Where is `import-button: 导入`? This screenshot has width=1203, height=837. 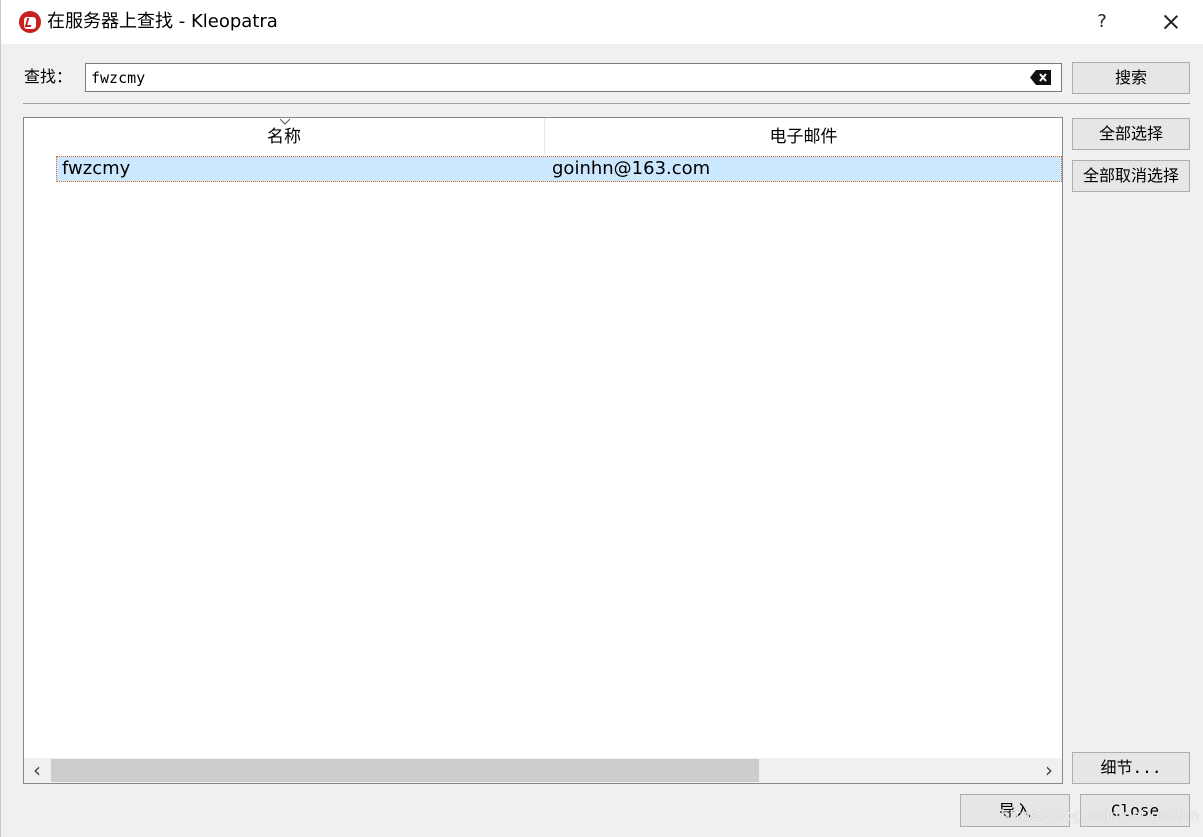 import-button: 导入 is located at coordinates (1015, 810).